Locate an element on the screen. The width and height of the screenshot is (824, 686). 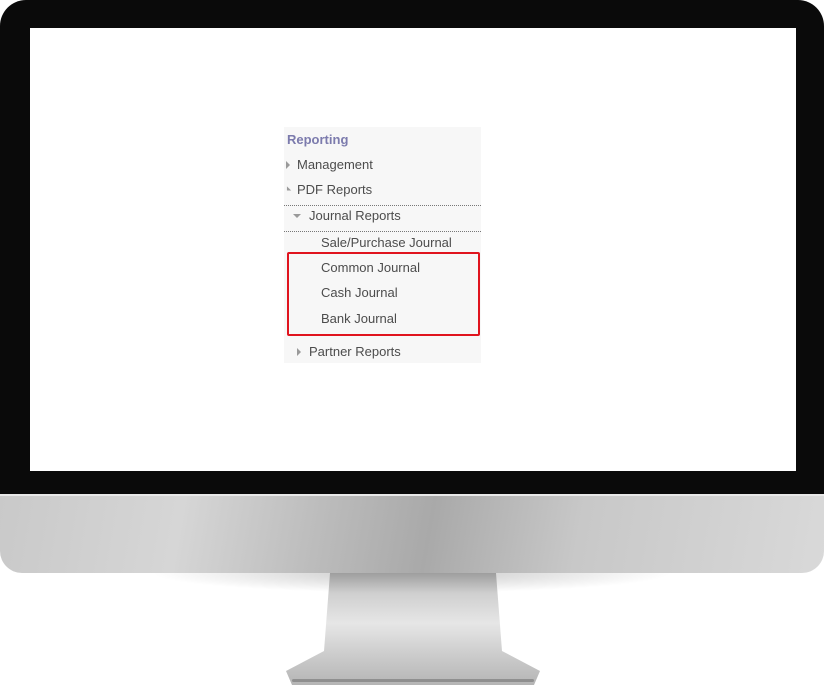
menu-item-management: Management is located at coordinates (382, 165).